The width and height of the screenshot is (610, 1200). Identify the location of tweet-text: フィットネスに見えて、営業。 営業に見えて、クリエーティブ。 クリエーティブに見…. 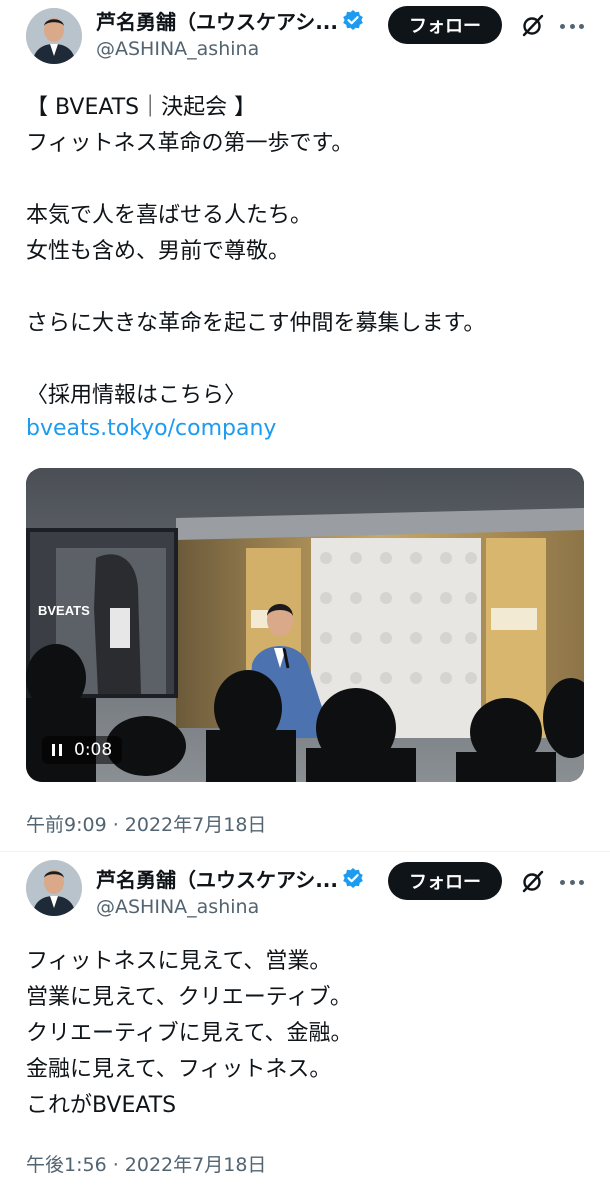
(189, 1033).